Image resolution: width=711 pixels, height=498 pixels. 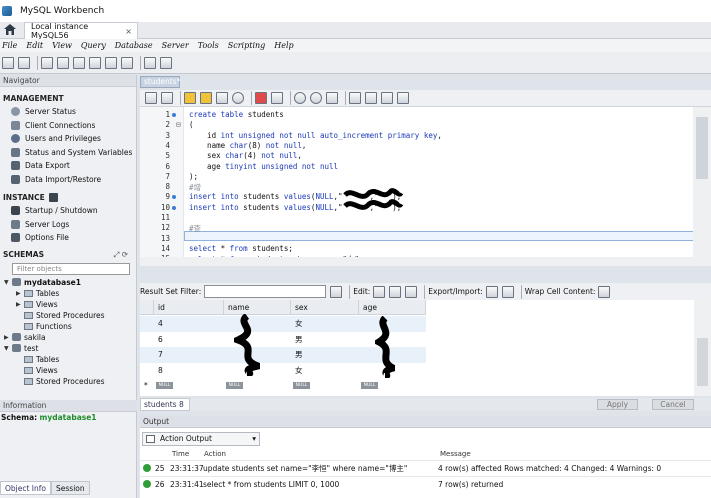 What do you see at coordinates (68, 180) in the screenshot?
I see `nav-data-import: Data Import/Restore` at bounding box center [68, 180].